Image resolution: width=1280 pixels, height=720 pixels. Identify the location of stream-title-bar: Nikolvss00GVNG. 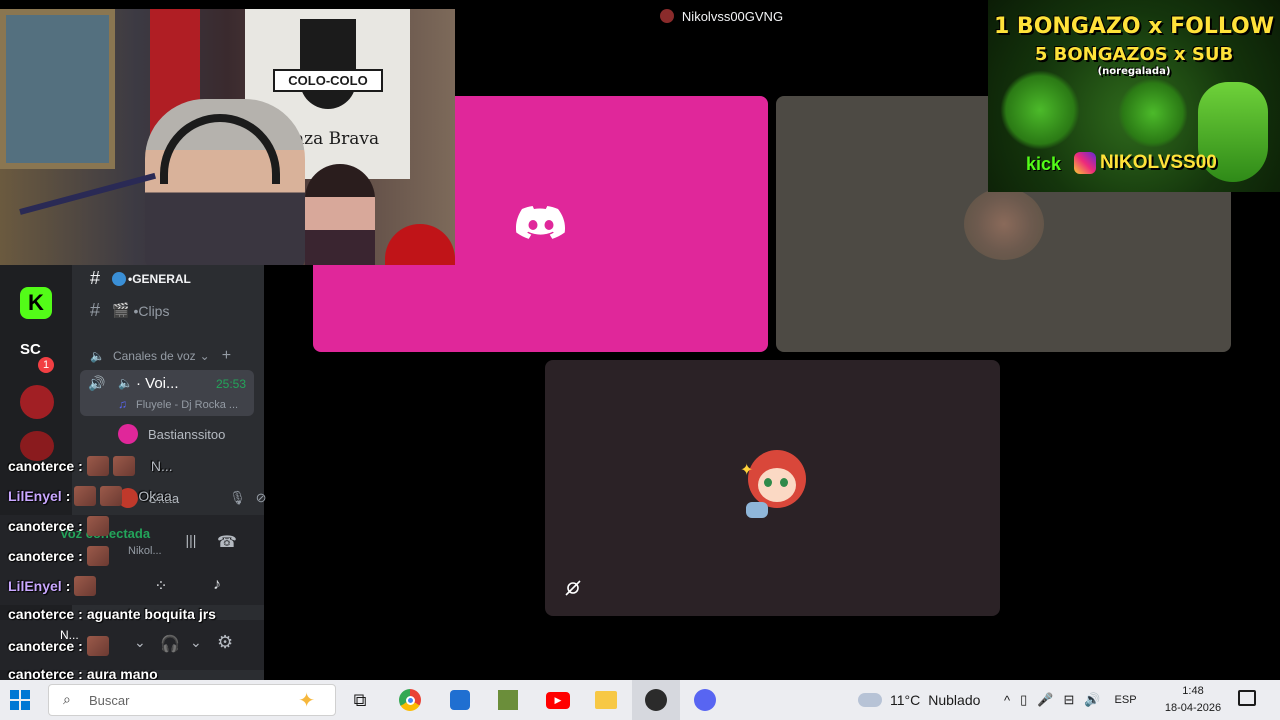
(721, 16).